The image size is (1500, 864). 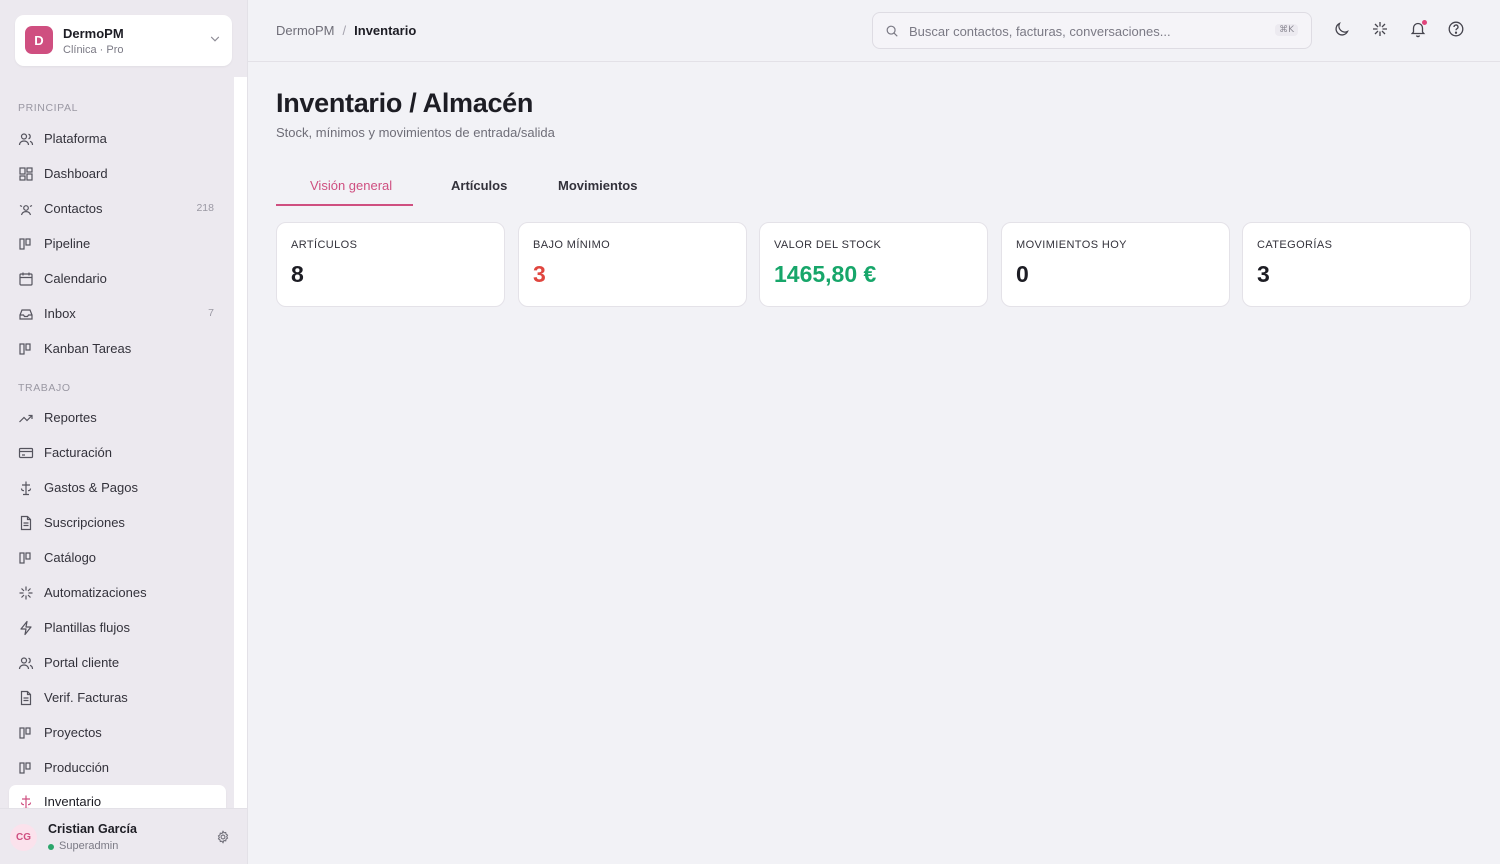 I want to click on sidebar-item-label: Facturación, so click(x=78, y=452).